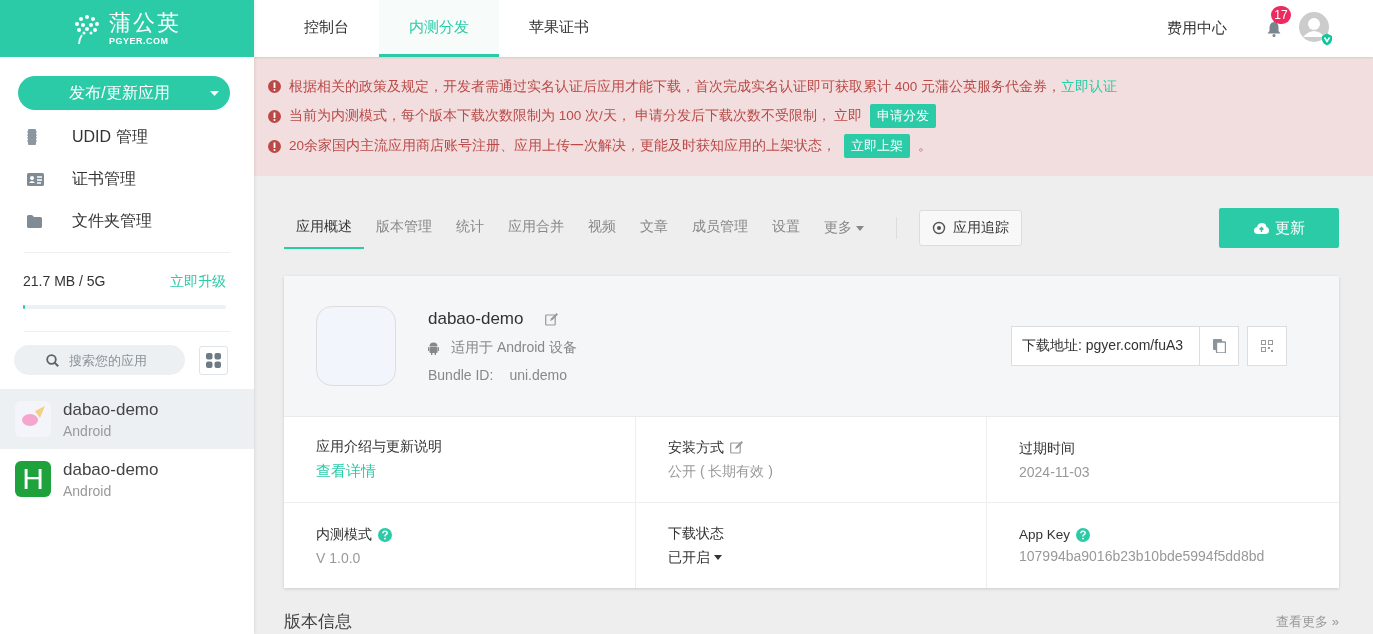 Image resolution: width=1373 pixels, height=634 pixels. What do you see at coordinates (379, 447) in the screenshot?
I see `info-label: 应用介绍与更新说明` at bounding box center [379, 447].